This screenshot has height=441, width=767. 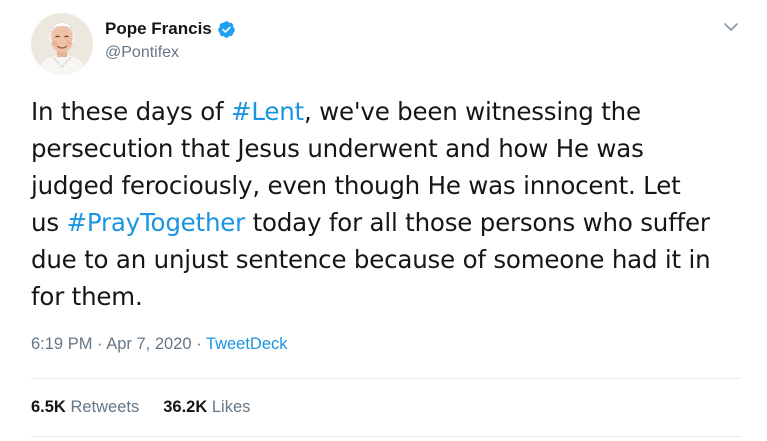 What do you see at coordinates (155, 222) in the screenshot?
I see `hashtag-link-praytogether: #PrayTogether` at bounding box center [155, 222].